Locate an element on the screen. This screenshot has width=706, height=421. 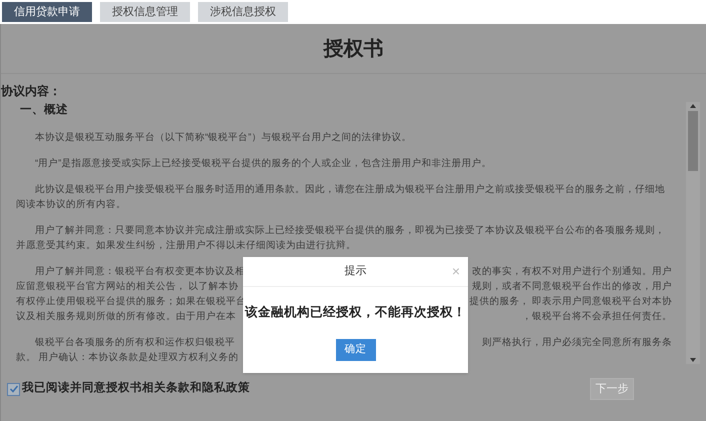
paragraph-fragment: 应留意银税平台官方网站的相关公告， 以了解本协 is located at coordinates (127, 287).